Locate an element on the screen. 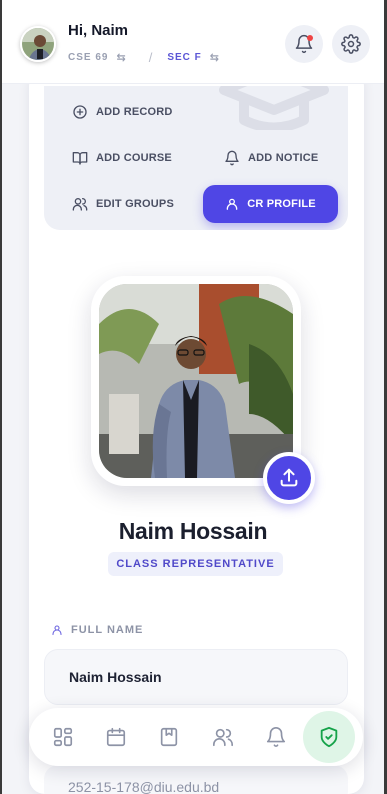 This screenshot has height=794, width=387. nav-bookmark is located at coordinates (169, 737).